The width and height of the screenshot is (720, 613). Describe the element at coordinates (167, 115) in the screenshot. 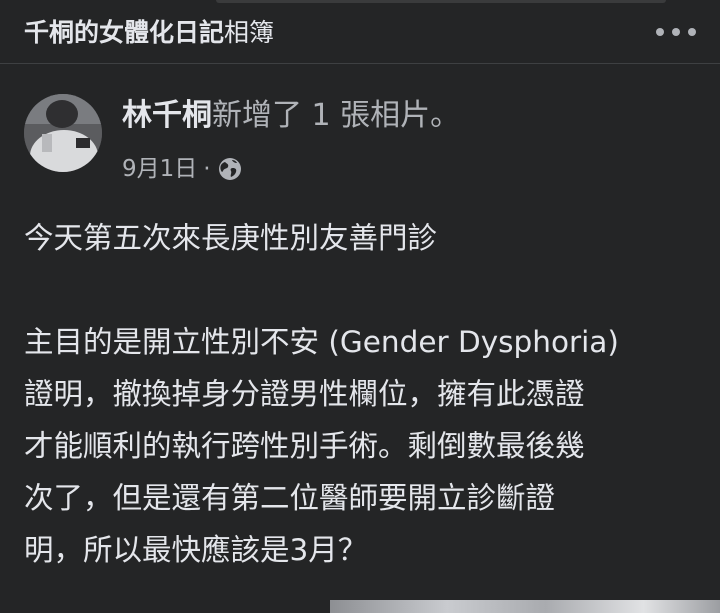

I see `author-name-link: 林千桐` at that location.